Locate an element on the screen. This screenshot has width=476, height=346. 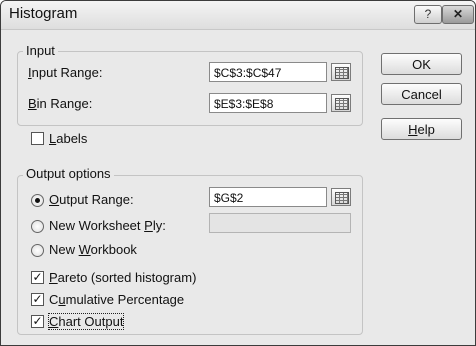
input-range-field: $C$3:$C$47 is located at coordinates (268, 72).